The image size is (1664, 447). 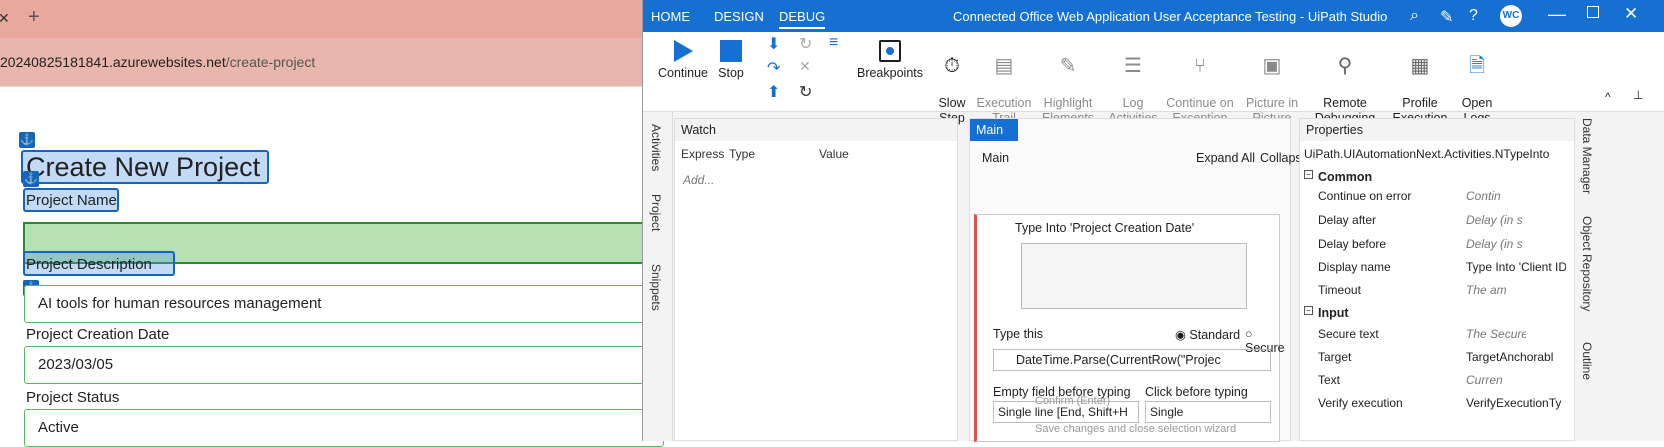 I want to click on prop-value: TargetAnchorabl, so click(x=1516, y=357).